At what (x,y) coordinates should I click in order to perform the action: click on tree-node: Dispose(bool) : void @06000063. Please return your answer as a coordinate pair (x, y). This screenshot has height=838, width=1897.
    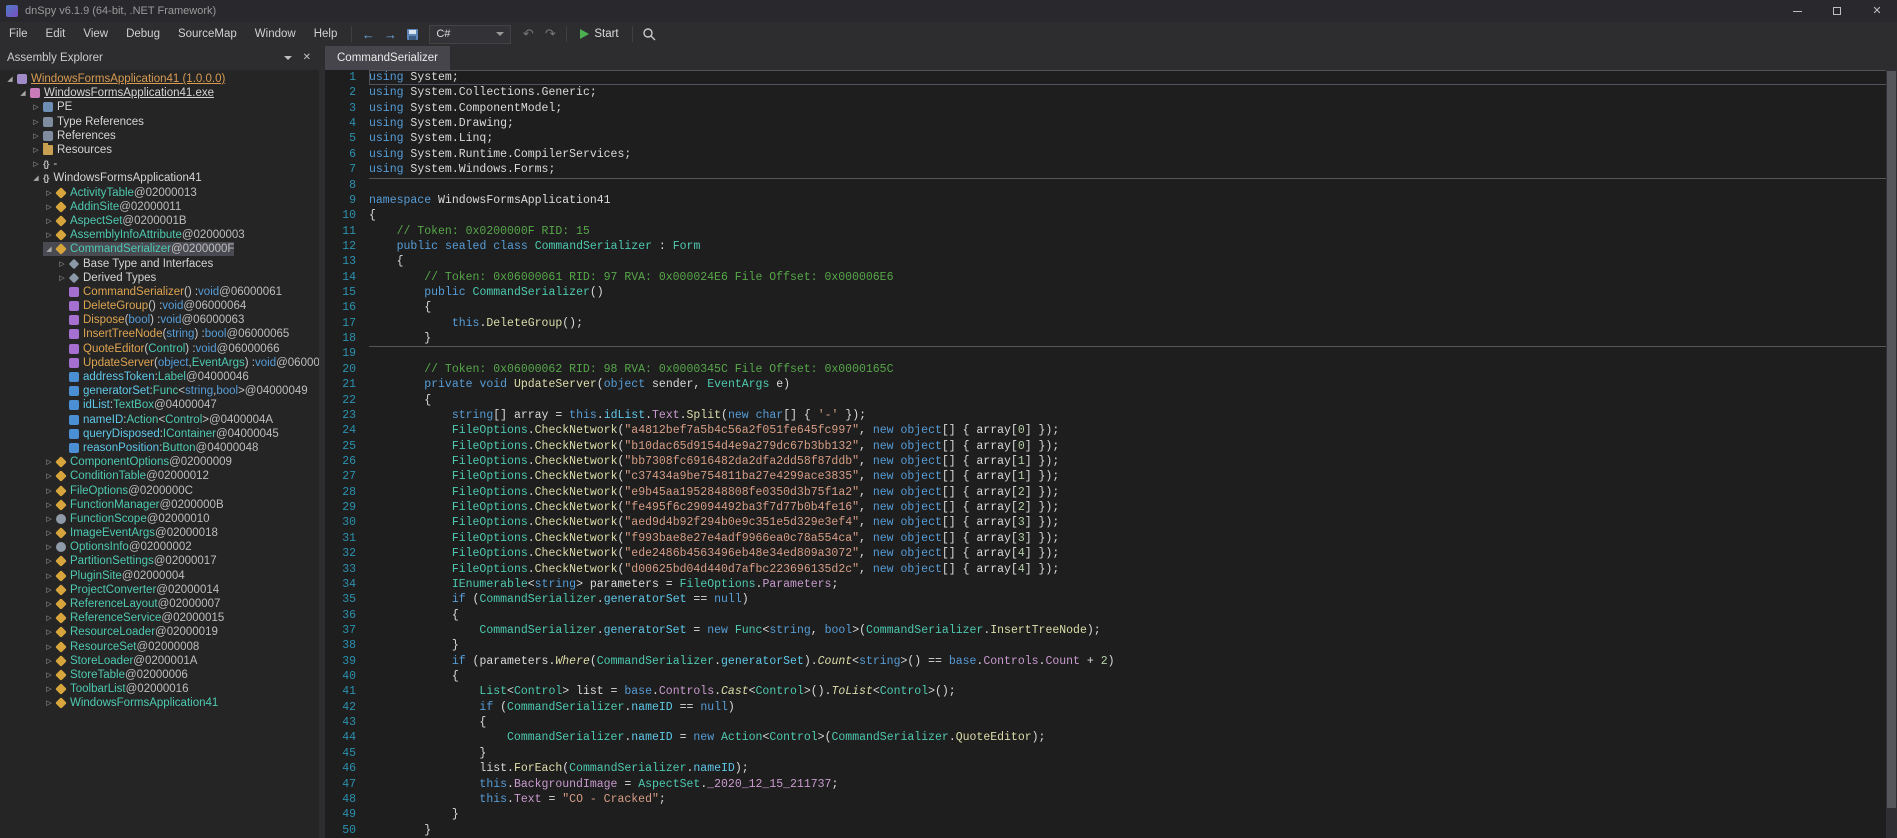
    Looking at the image, I should click on (159, 320).